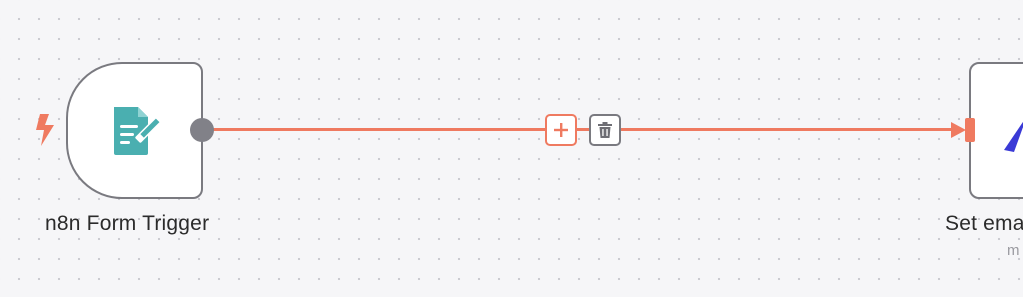 This screenshot has width=1023, height=297. I want to click on trigger-node-label: n8n Form Trigger, so click(127, 223).